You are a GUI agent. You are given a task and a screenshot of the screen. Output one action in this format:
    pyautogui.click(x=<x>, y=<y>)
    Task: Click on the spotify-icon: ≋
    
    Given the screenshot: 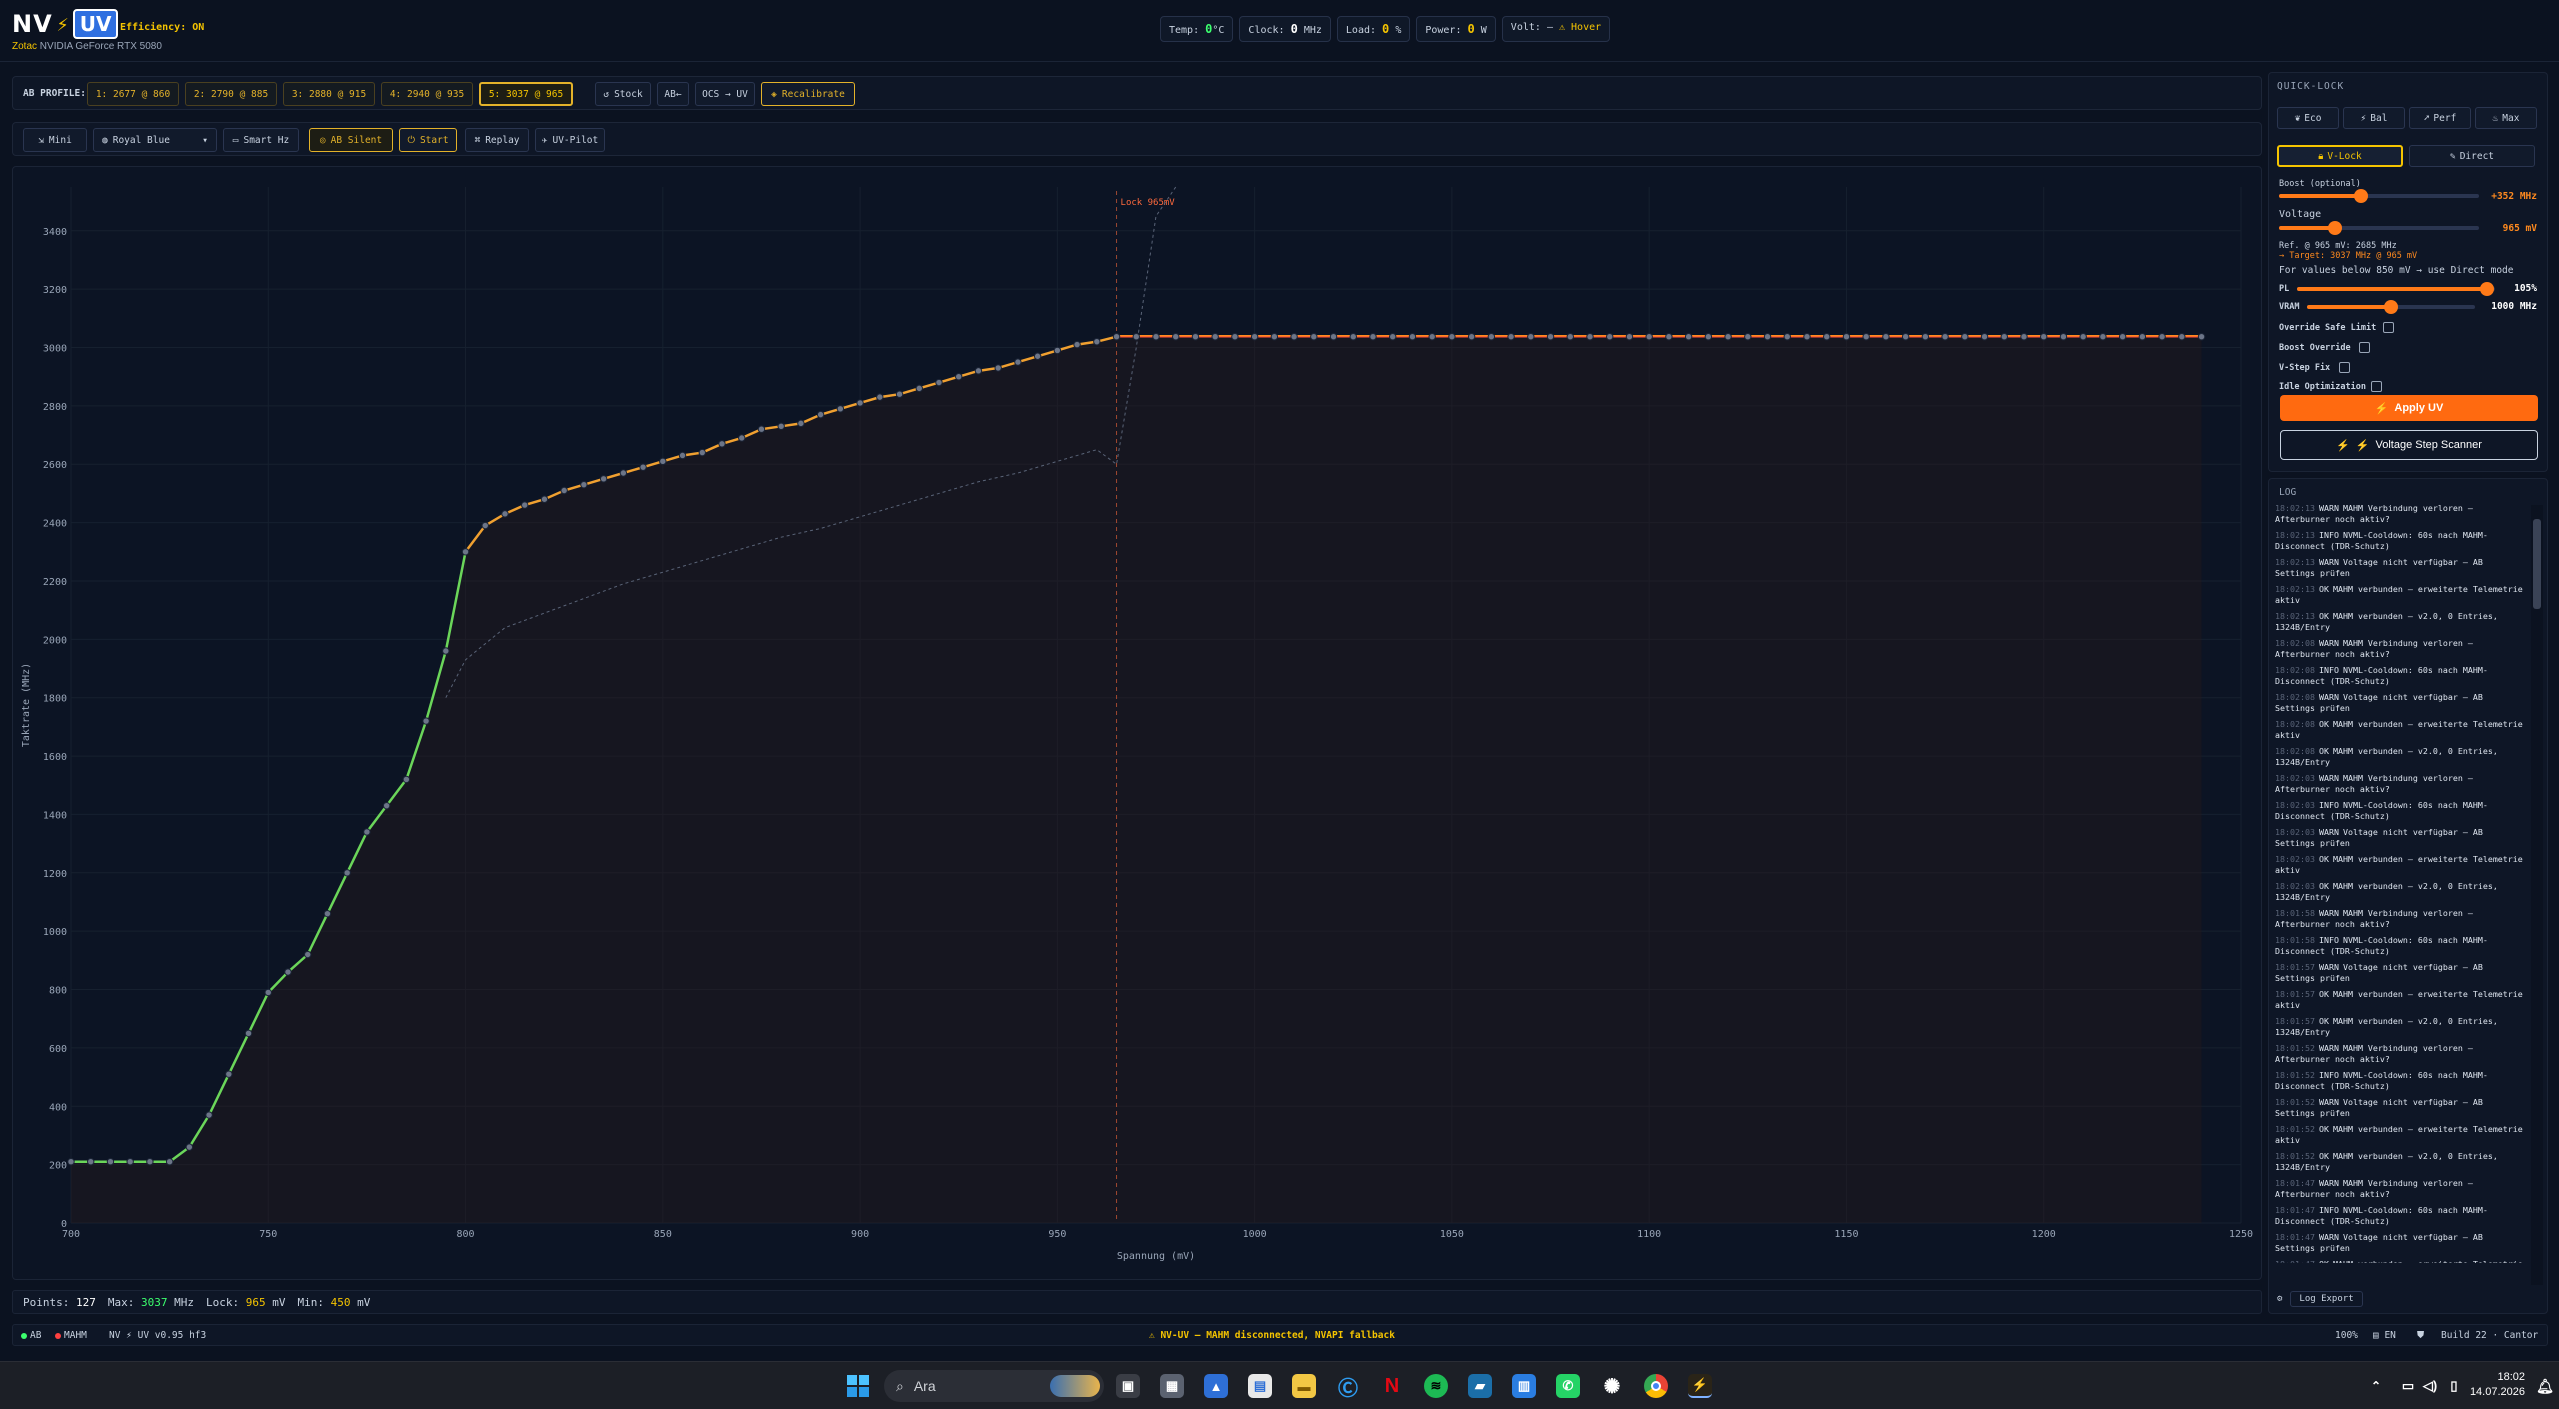 What is the action you would take?
    pyautogui.click(x=1436, y=1386)
    